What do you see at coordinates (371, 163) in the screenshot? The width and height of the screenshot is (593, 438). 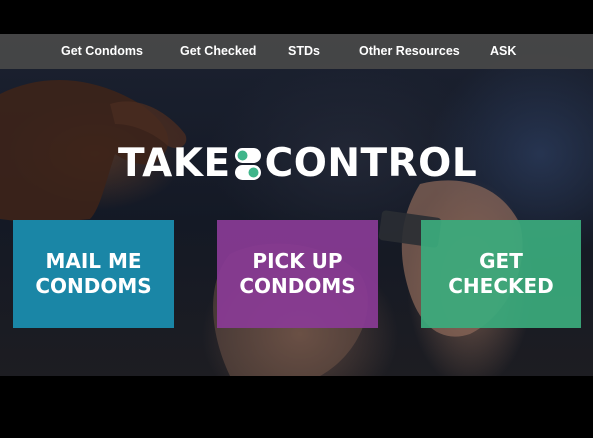 I see `logo-text-control: CONTROL` at bounding box center [371, 163].